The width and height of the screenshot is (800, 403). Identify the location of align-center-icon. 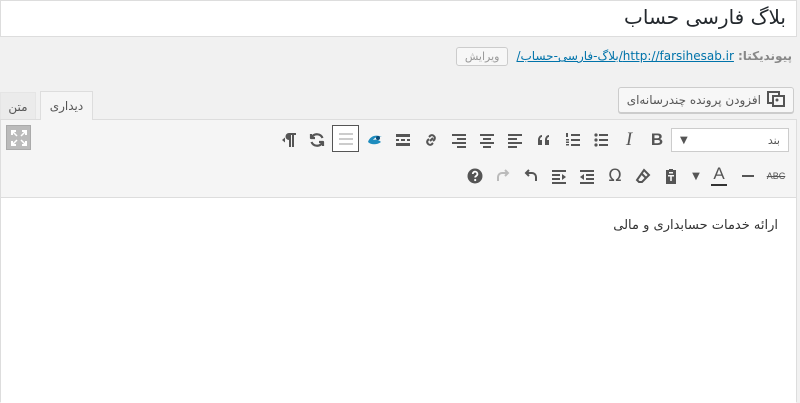
(487, 140).